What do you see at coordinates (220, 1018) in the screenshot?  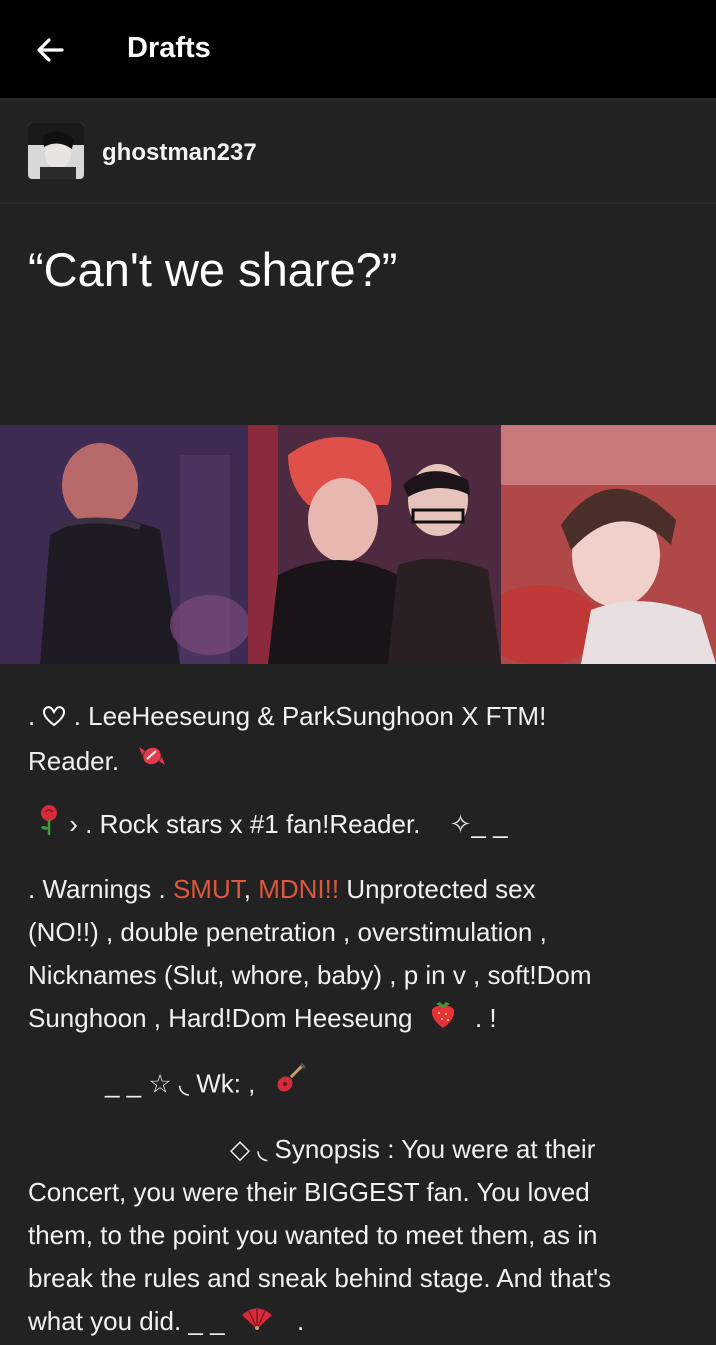 I see `warnings-line-4: Sunghoon , Hard!Dom Heeseung` at bounding box center [220, 1018].